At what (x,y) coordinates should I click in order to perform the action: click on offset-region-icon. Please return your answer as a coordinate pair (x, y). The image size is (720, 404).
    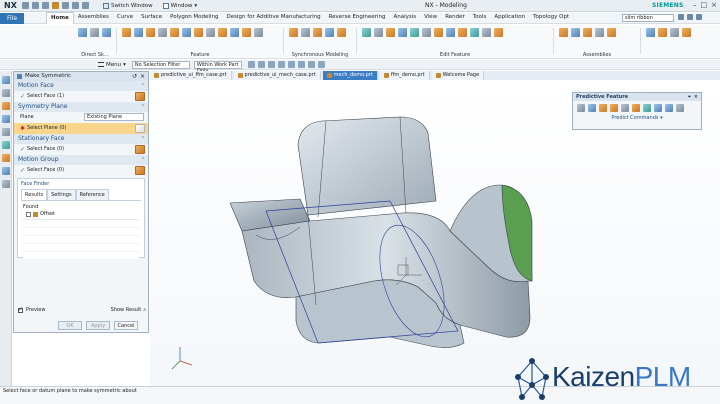
    Looking at the image, I should click on (317, 32).